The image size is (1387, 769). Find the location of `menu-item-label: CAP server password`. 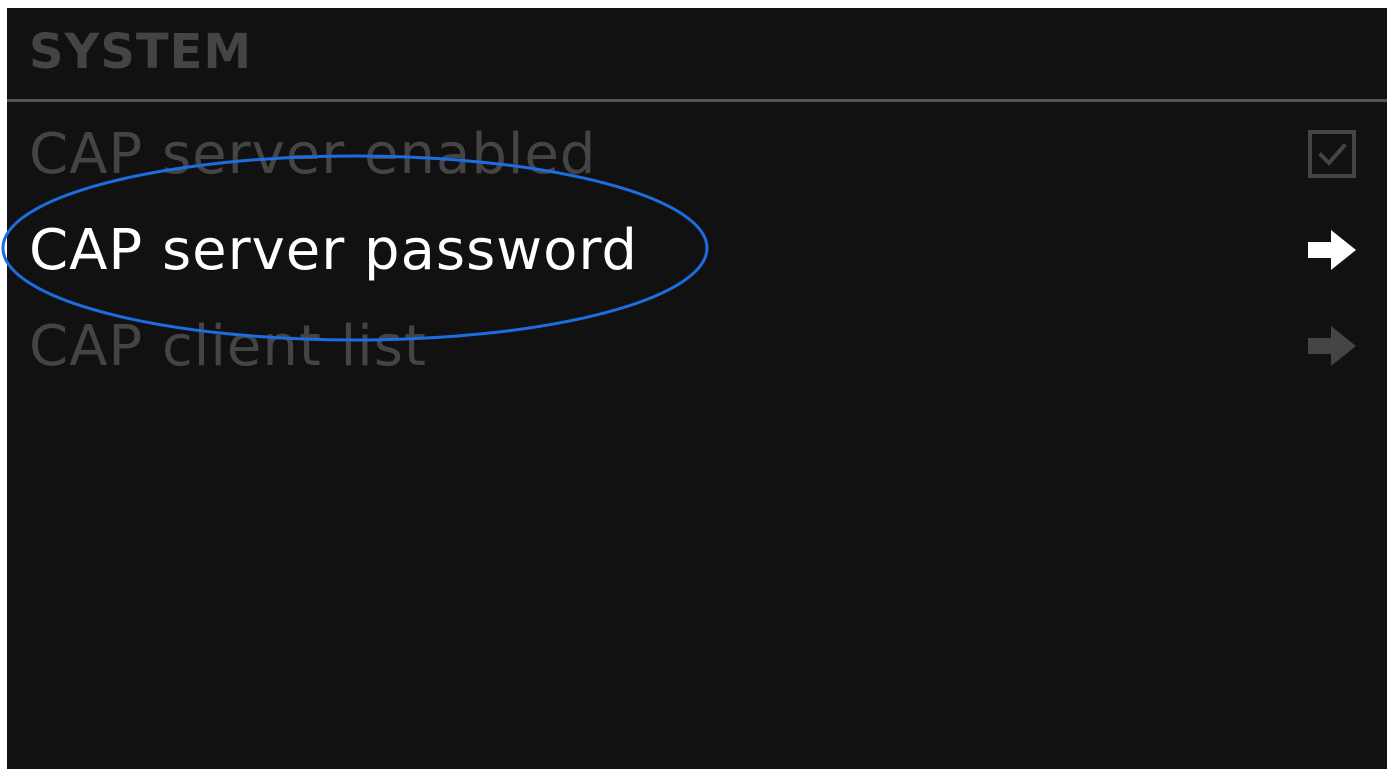

menu-item-label: CAP server password is located at coordinates (333, 250).